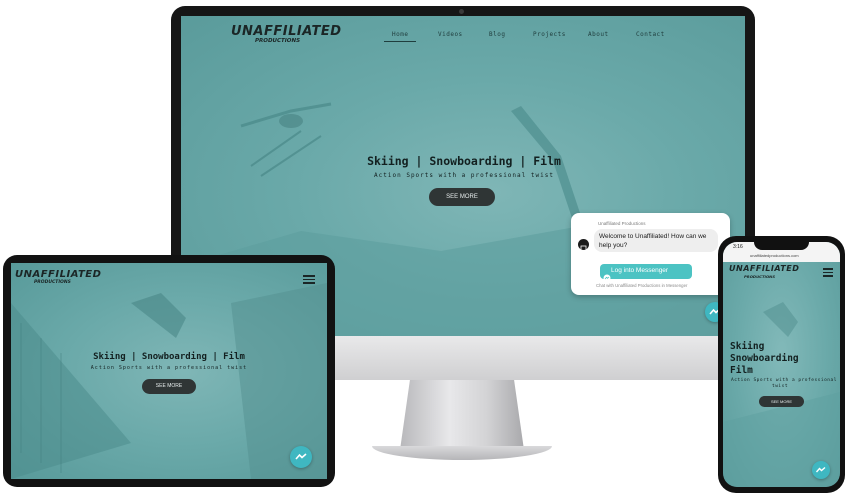  Describe the element at coordinates (58, 274) in the screenshot. I see `tablet-logo: UNAFFILIATED` at that location.